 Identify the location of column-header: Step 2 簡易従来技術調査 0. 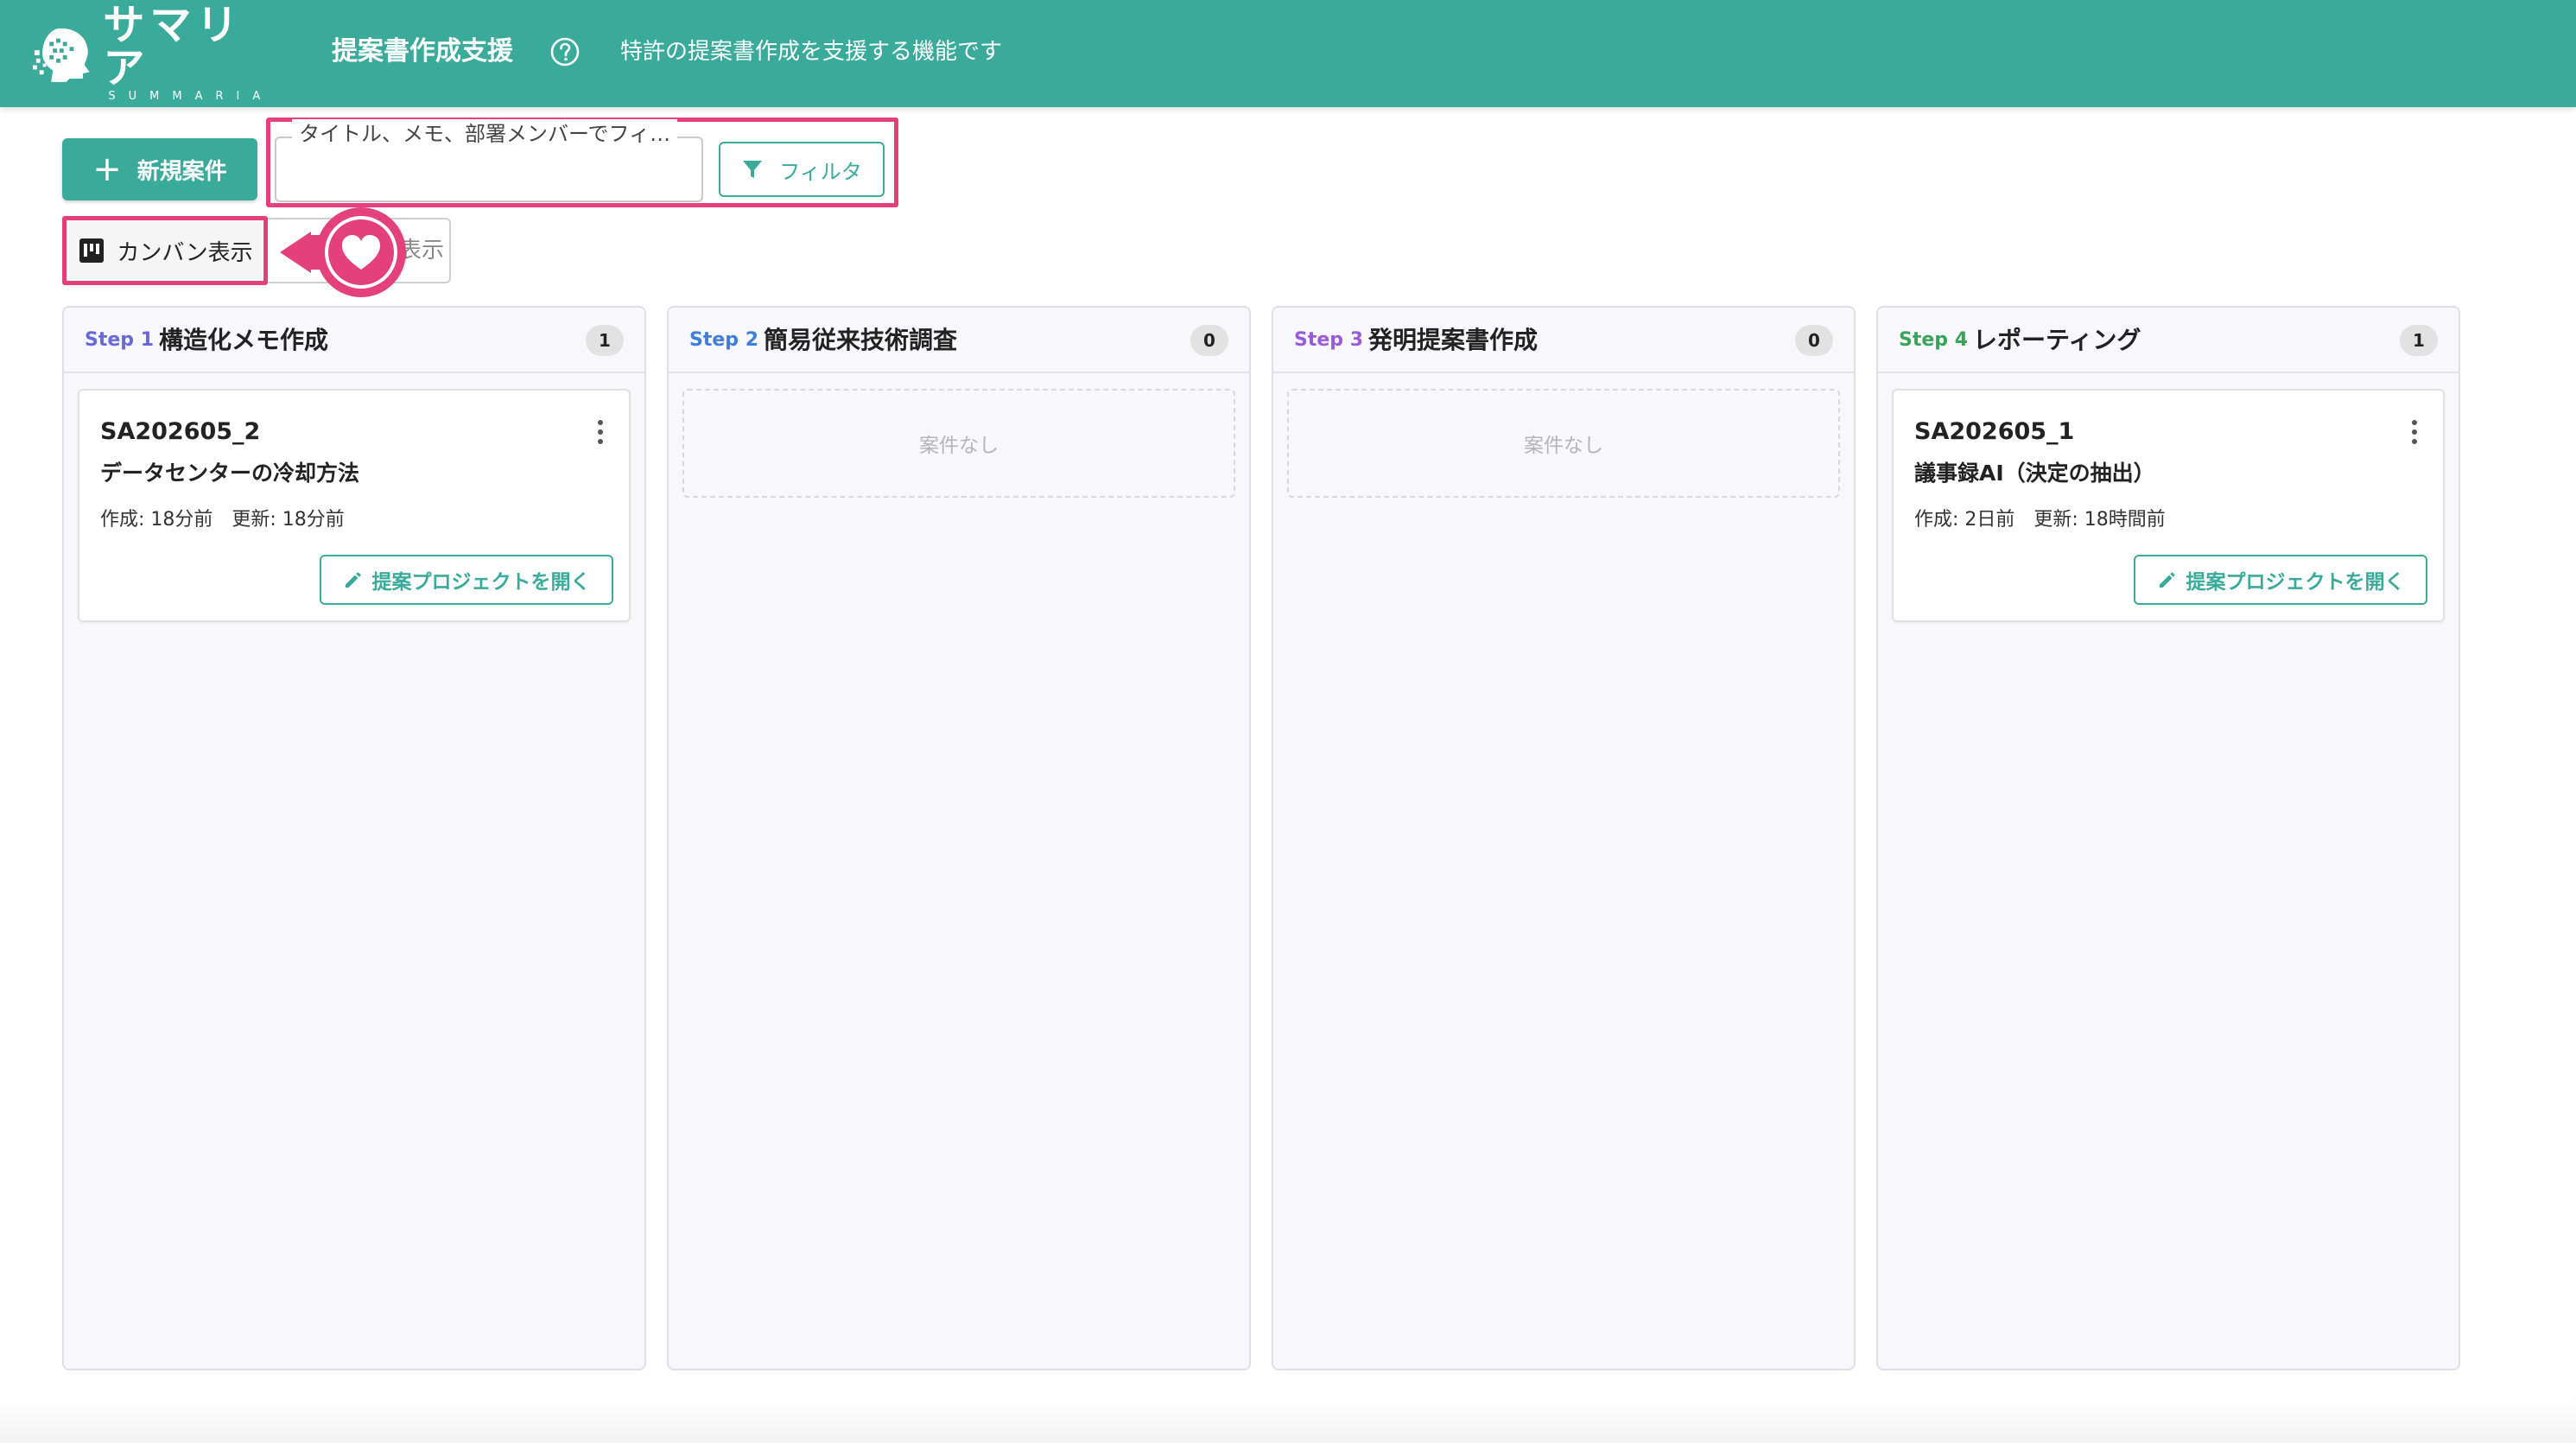
(959, 340).